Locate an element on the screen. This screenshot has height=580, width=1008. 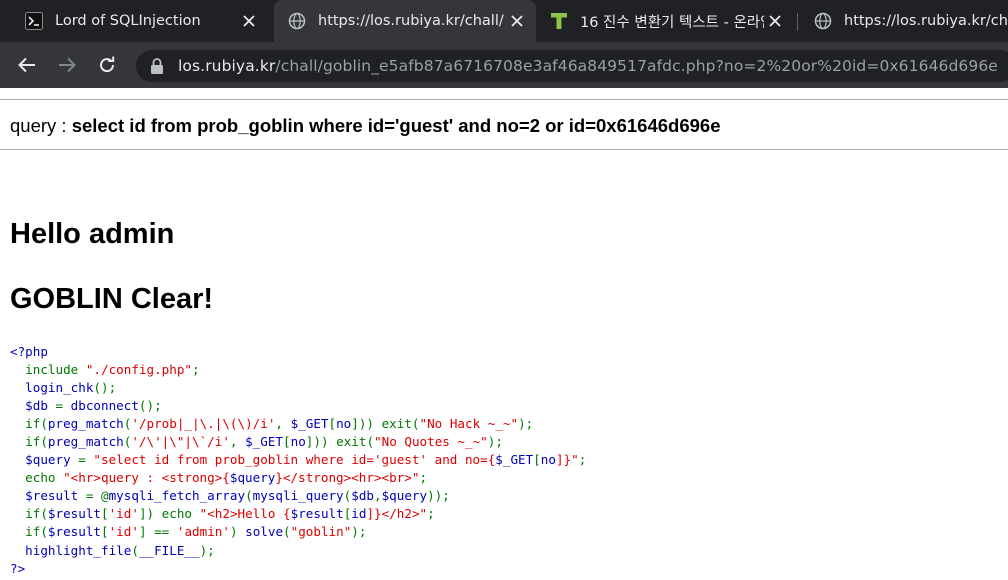
code-line: <?php is located at coordinates (298, 352).